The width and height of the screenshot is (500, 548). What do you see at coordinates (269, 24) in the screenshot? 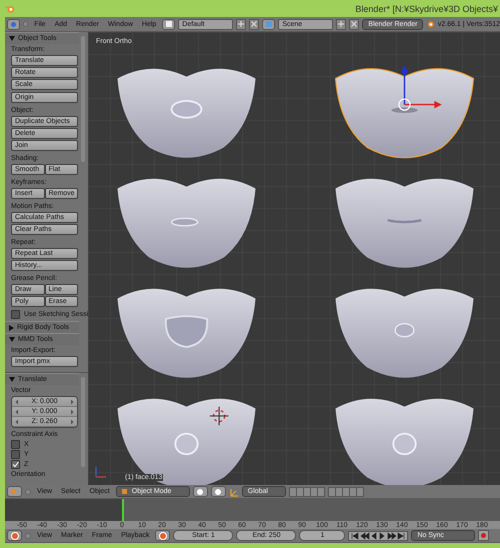
I see `scene-icon` at bounding box center [269, 24].